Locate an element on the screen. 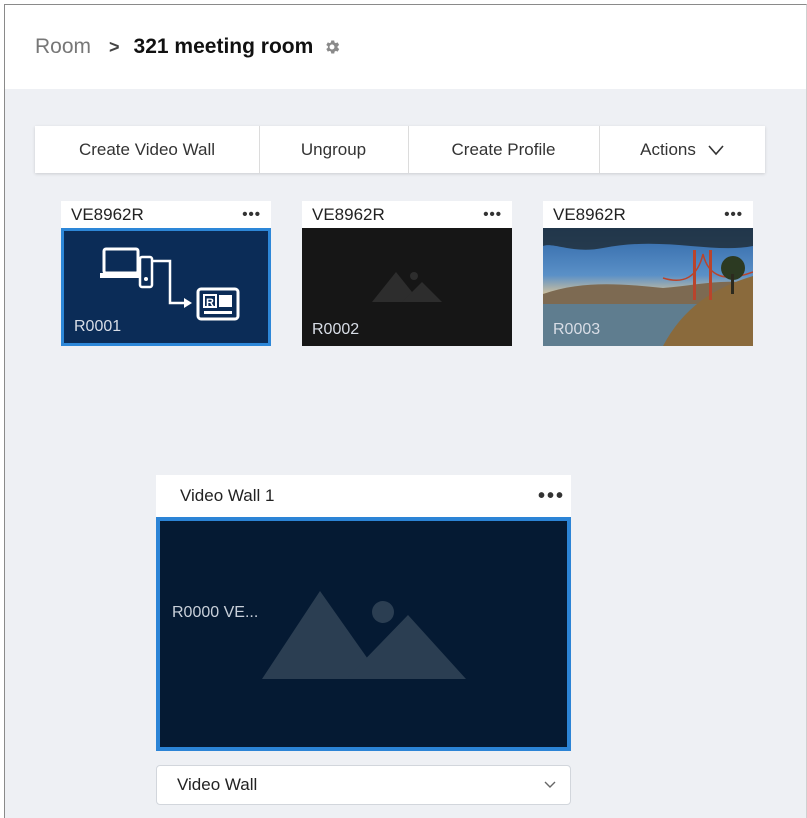 The image size is (807, 818). receiver-card: VE8962R ••• R0003 is located at coordinates (648, 275).